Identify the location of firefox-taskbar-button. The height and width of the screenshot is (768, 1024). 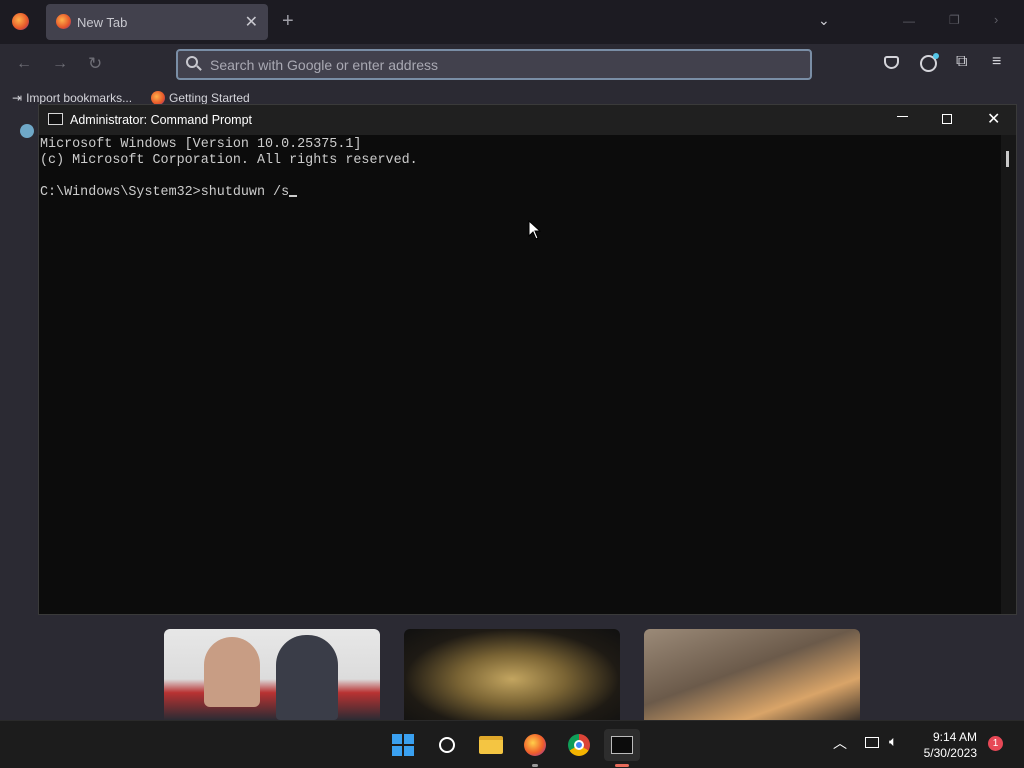
(535, 748).